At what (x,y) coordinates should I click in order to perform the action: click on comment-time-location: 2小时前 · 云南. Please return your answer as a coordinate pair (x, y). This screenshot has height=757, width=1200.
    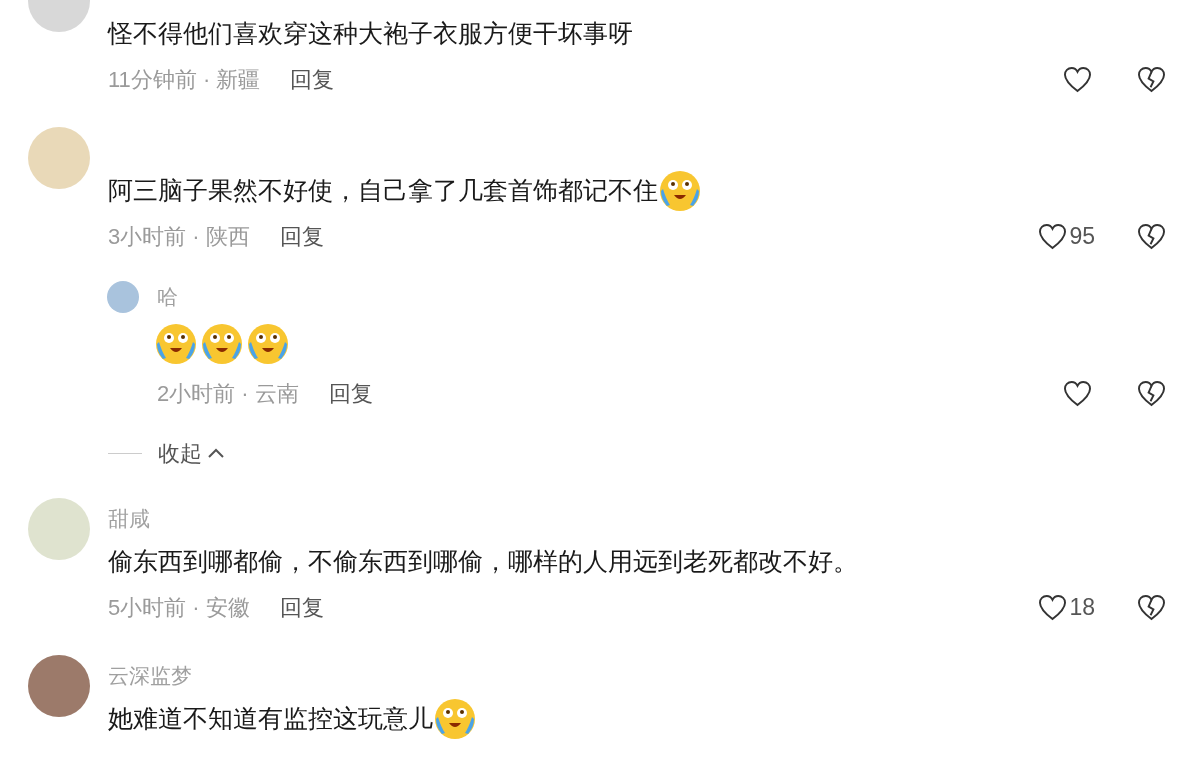
    Looking at the image, I should click on (228, 393).